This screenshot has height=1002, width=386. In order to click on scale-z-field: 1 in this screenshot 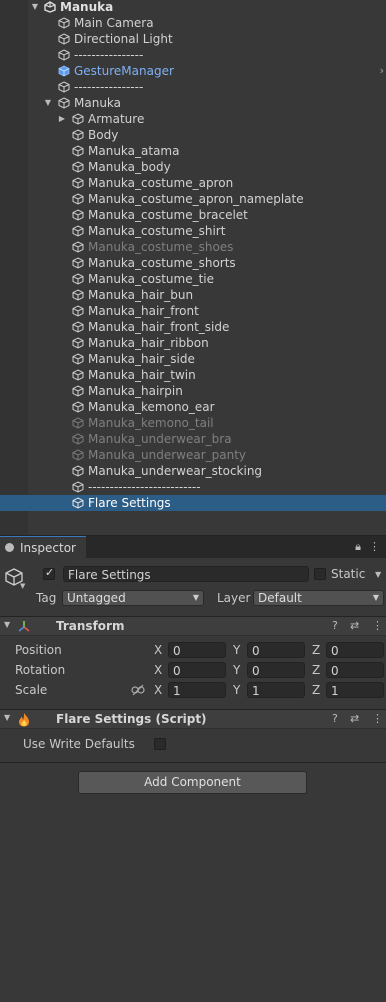, I will do `click(355, 690)`.